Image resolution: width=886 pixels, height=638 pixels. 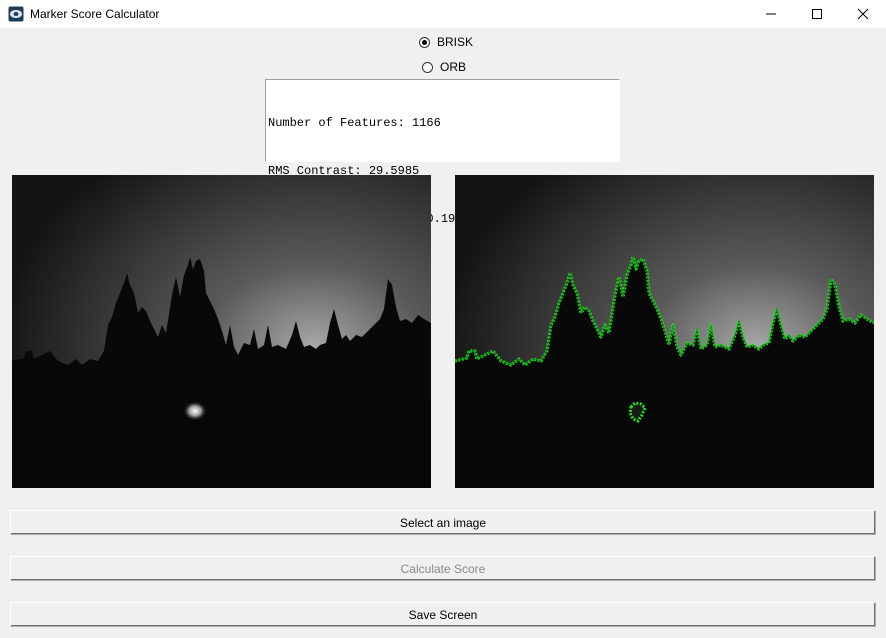 I want to click on radio-orb-label: ORB, so click(x=453, y=67).